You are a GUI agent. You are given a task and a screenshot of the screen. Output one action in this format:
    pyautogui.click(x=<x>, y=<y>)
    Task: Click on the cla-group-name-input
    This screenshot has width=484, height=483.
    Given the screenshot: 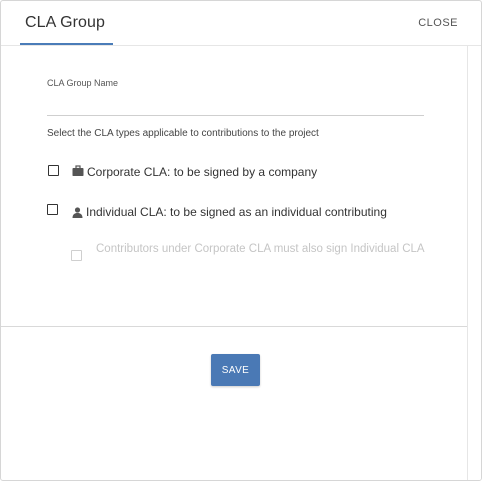 What is the action you would take?
    pyautogui.click(x=235, y=104)
    